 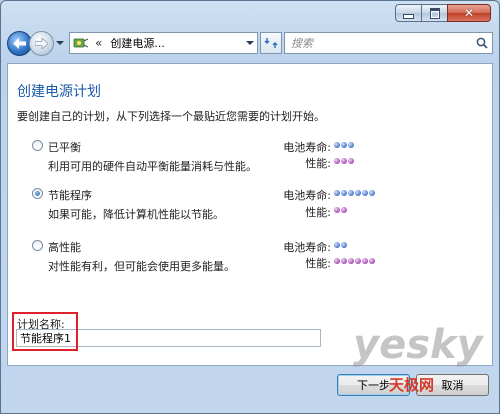 I want to click on address-dropdown, so click(x=250, y=43).